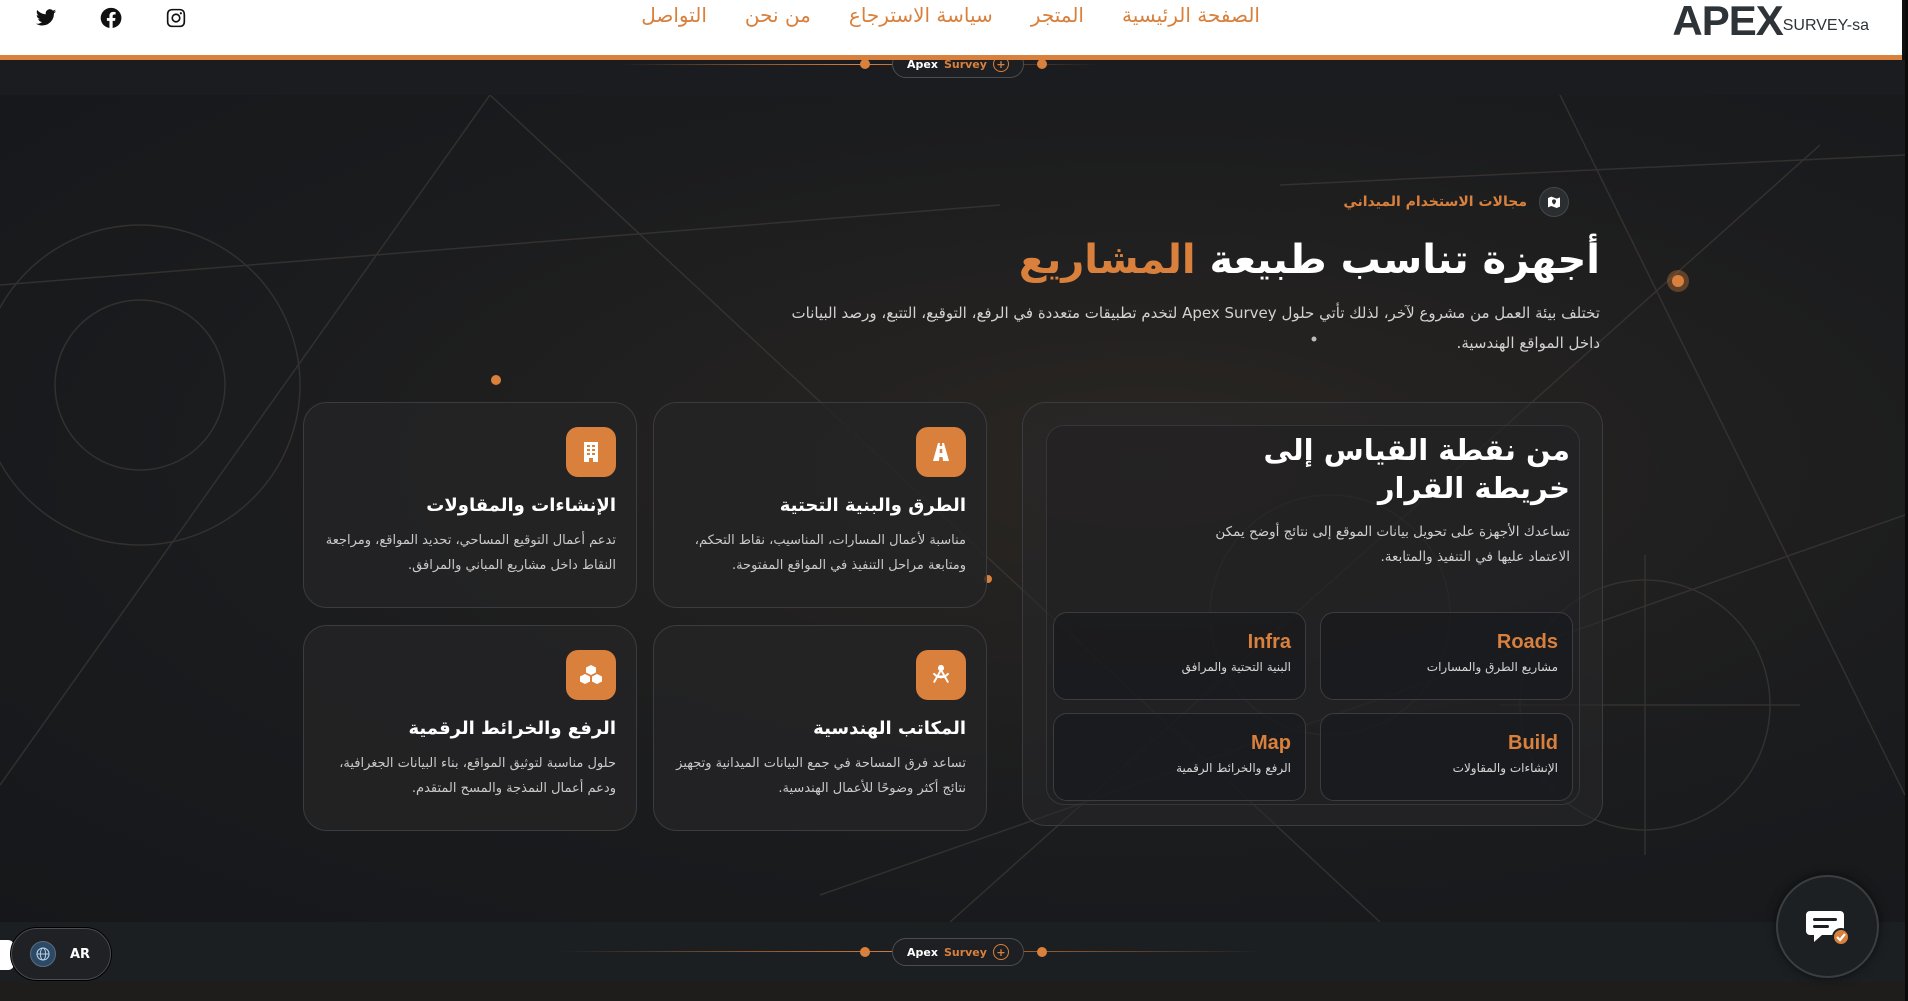  What do you see at coordinates (1416, 469) in the screenshot?
I see `panel-title: من نقطة القياس إلى خريطة القرار` at bounding box center [1416, 469].